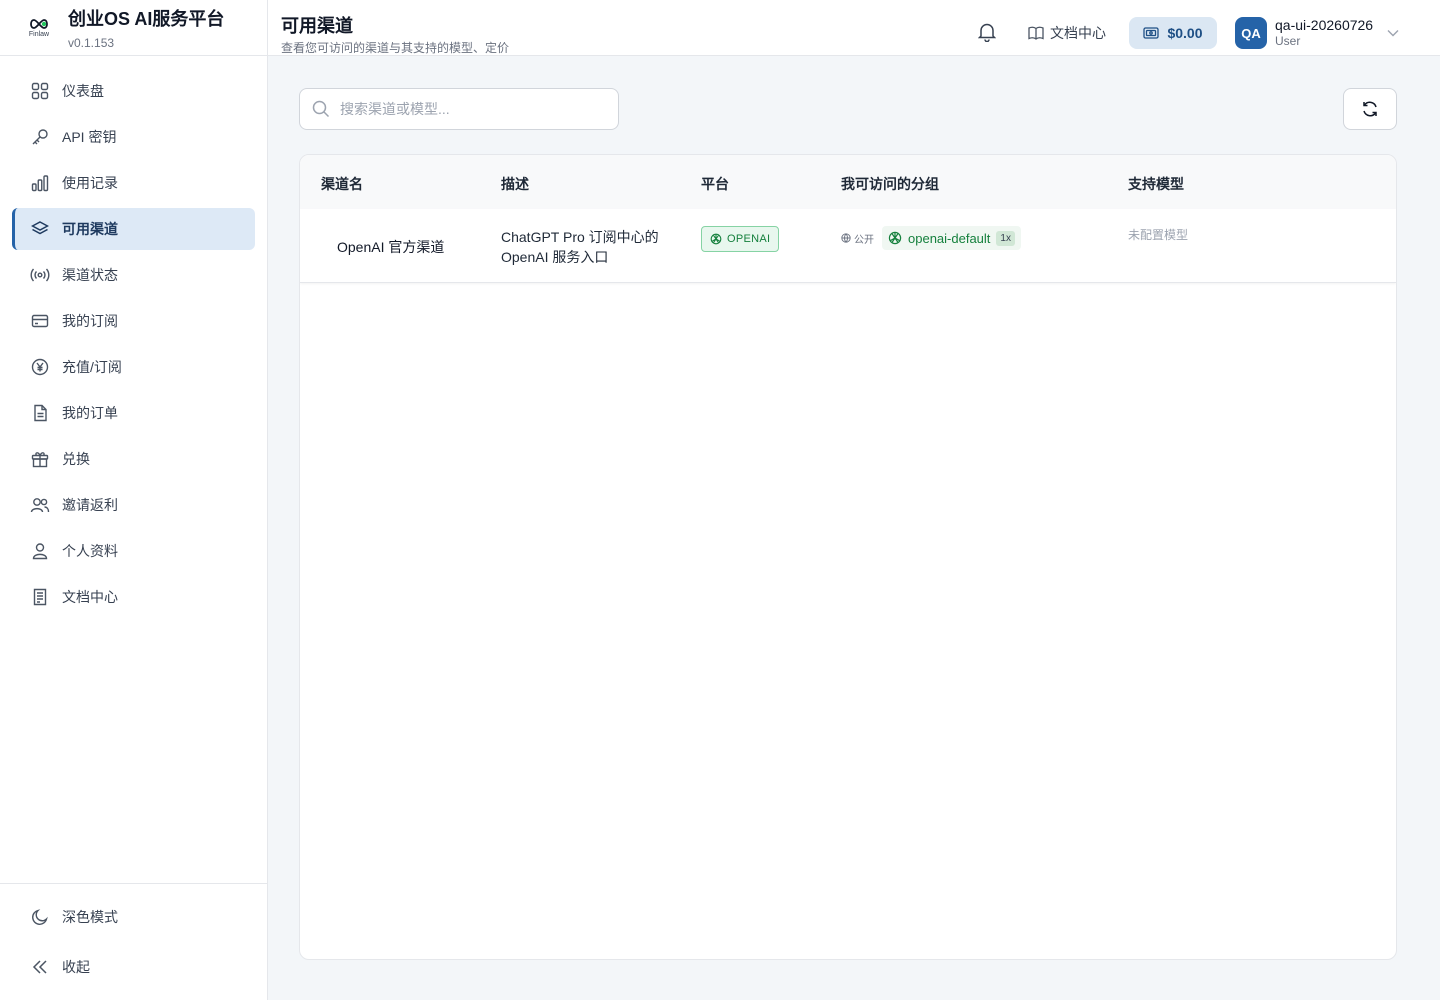  Describe the element at coordinates (133, 275) in the screenshot. I see `sidebar-item-channel-status: 渠道状态` at that location.